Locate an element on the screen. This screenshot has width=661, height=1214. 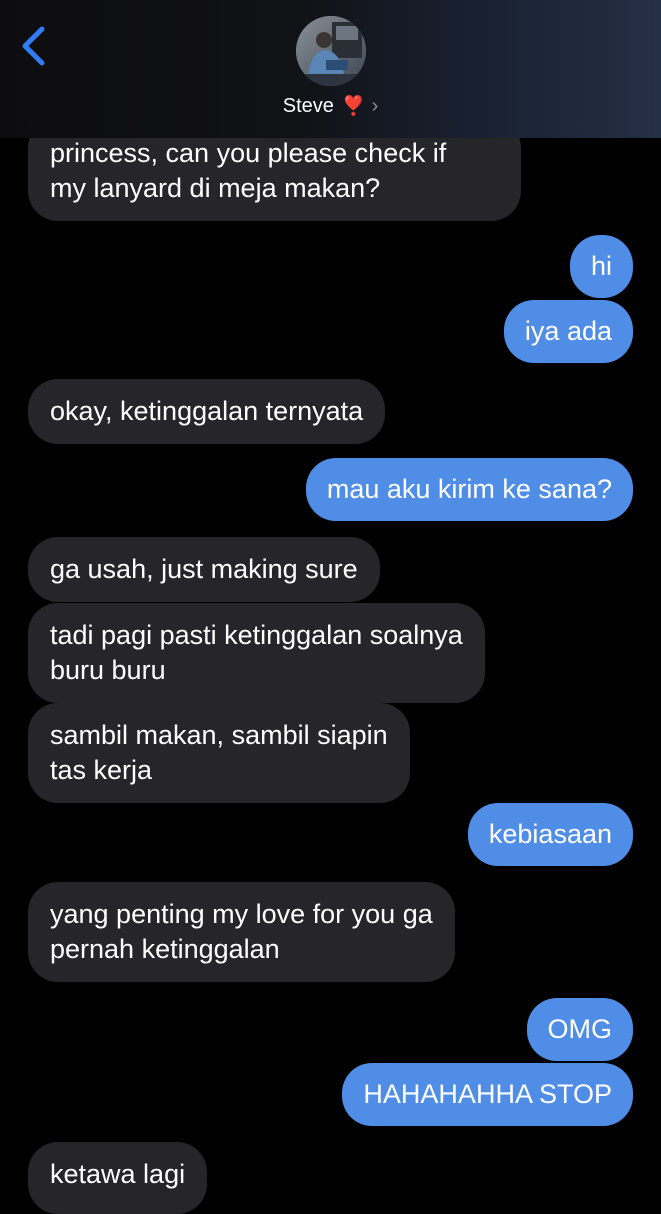
message-text: pernah ketinggalan is located at coordinates (165, 949).